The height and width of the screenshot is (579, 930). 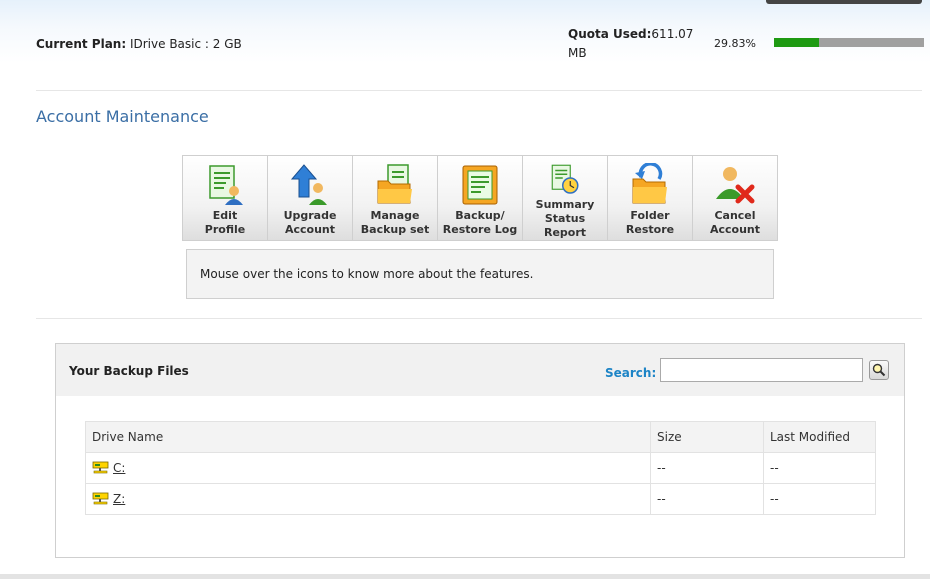 What do you see at coordinates (395, 215) in the screenshot?
I see `manage-backup-set-label-1: Manage` at bounding box center [395, 215].